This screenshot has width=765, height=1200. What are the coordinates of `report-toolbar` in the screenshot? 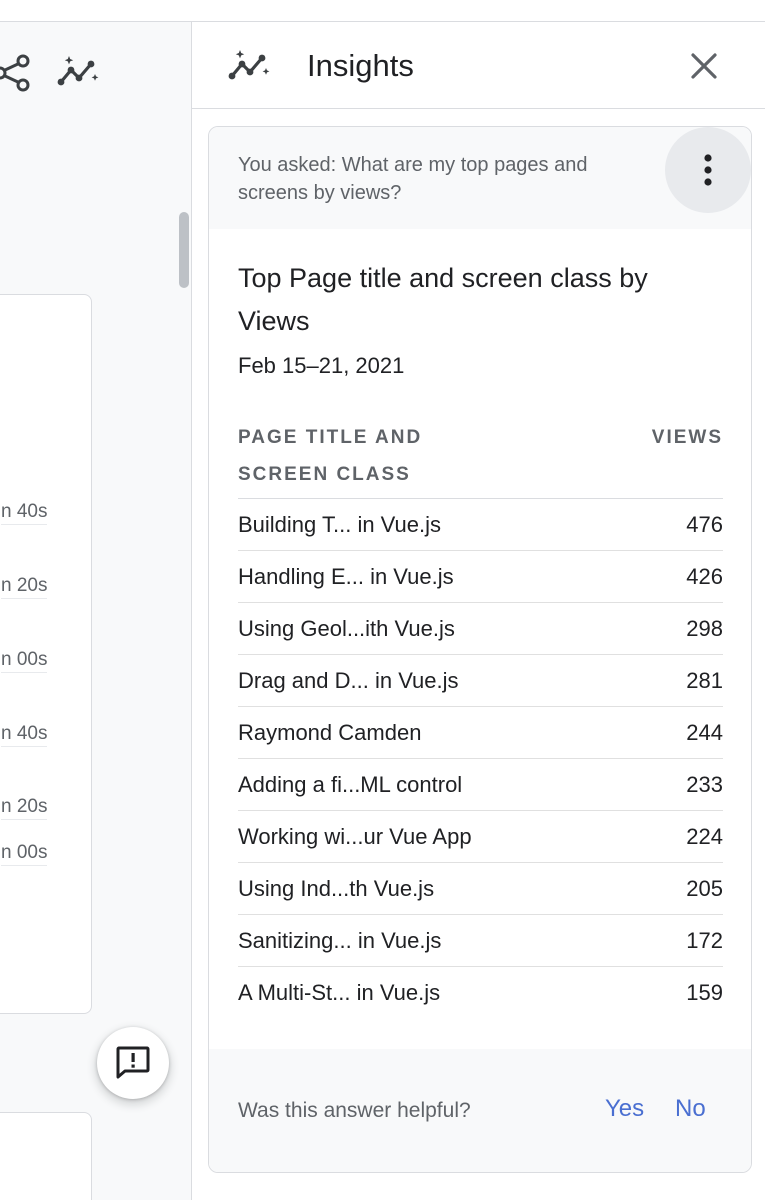 It's located at (95, 72).